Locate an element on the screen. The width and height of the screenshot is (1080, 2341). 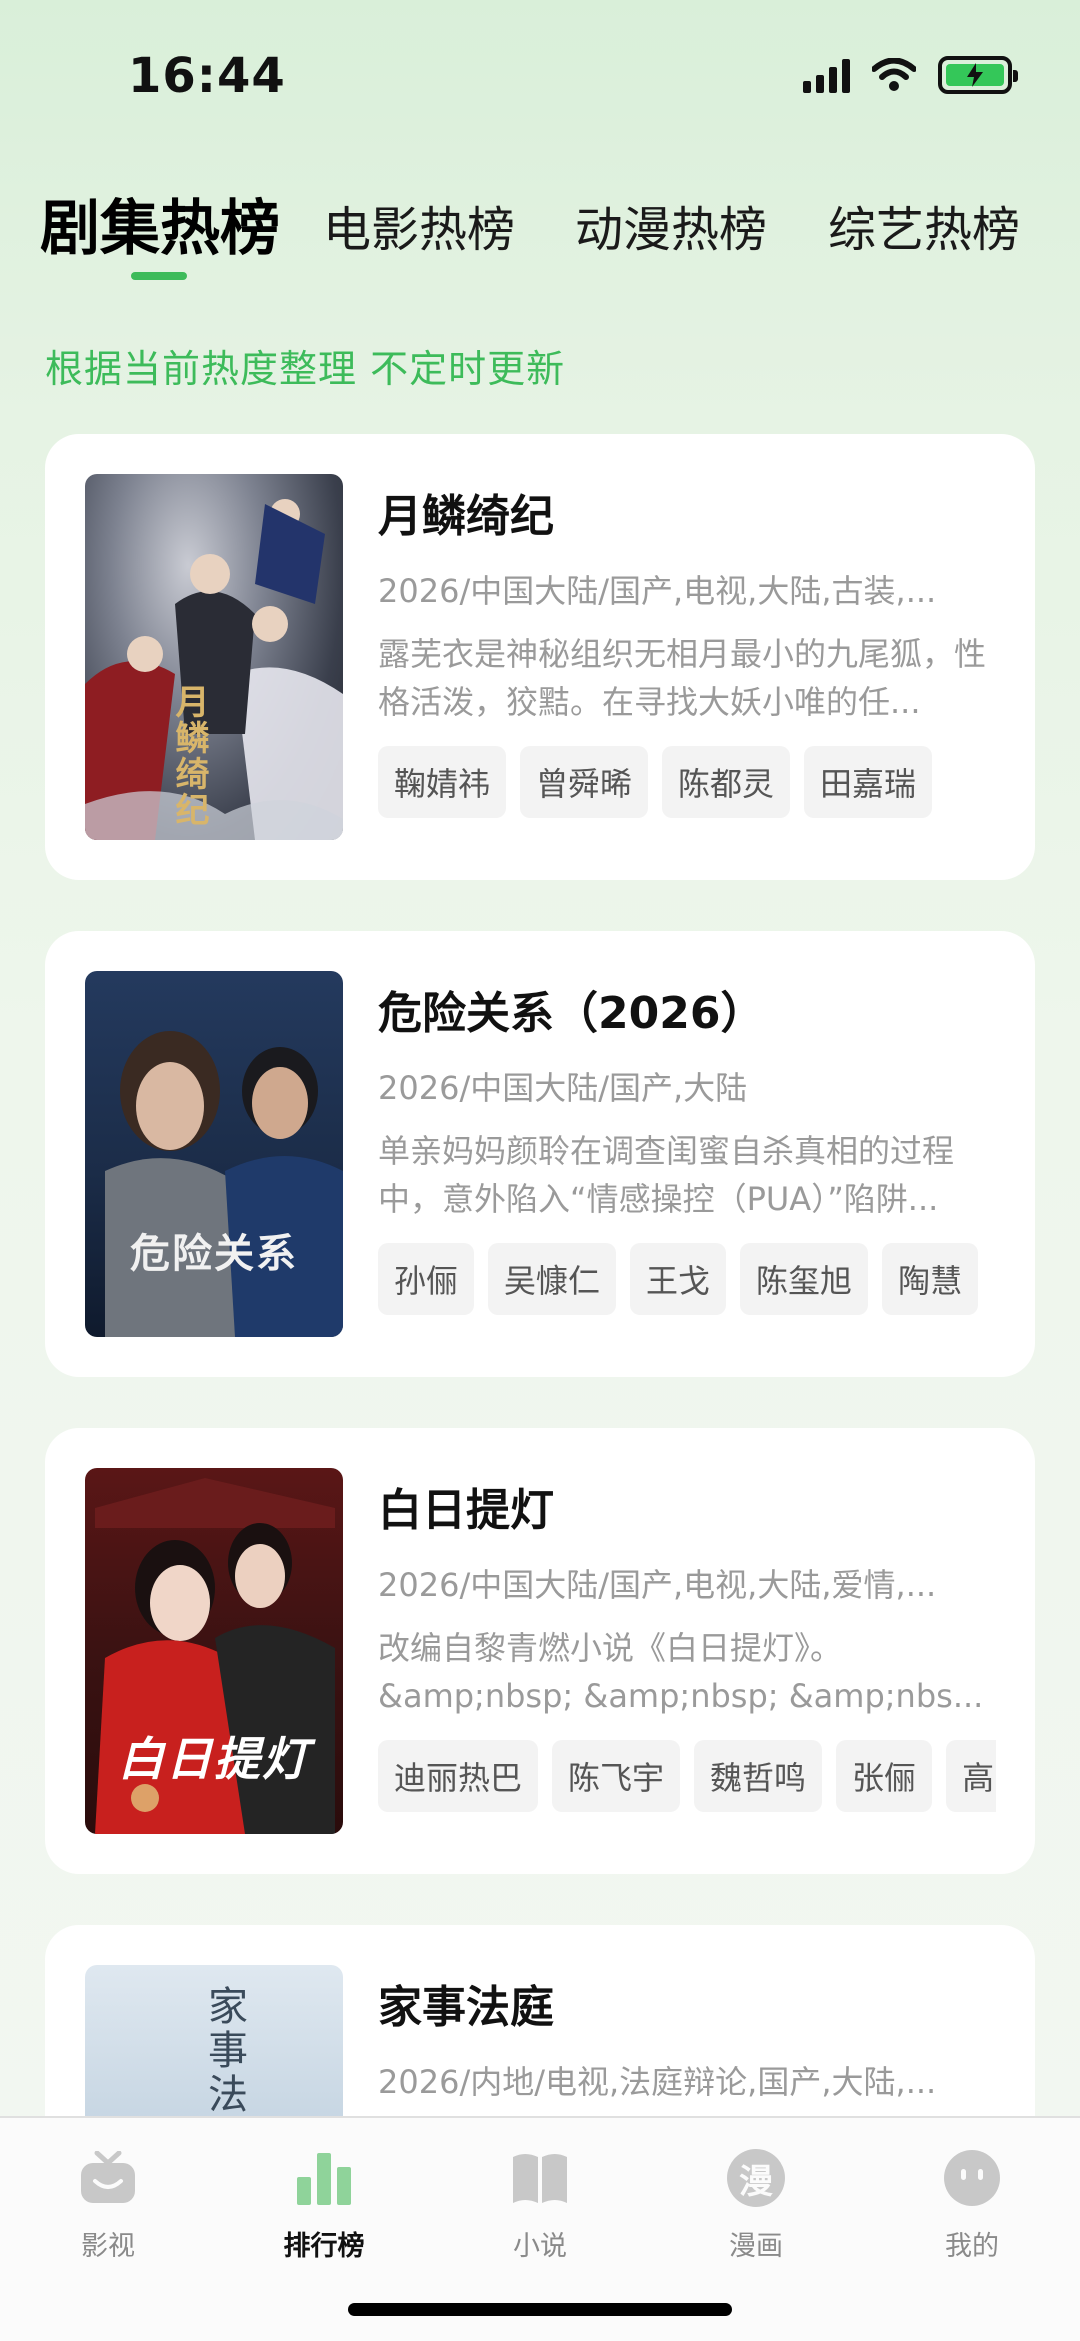
wifi-icon is located at coordinates (894, 74).